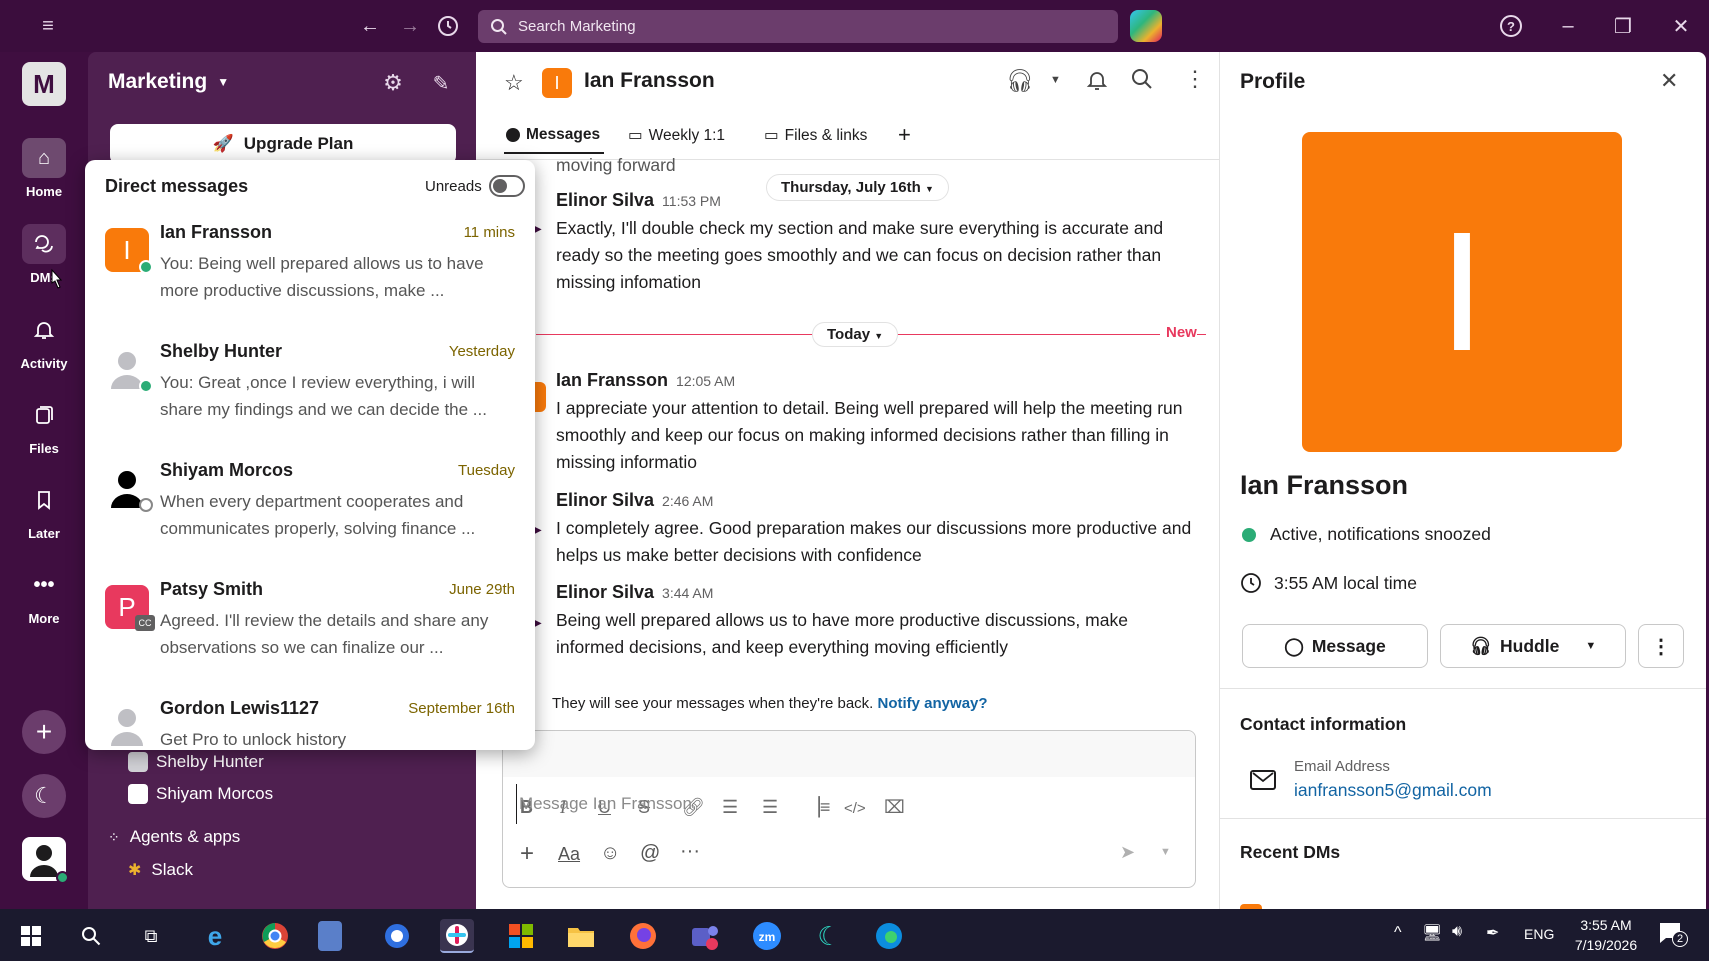 Image resolution: width=1709 pixels, height=961 pixels. Describe the element at coordinates (1393, 790) in the screenshot. I see `email-link: ianfransson5@gmail.com` at that location.